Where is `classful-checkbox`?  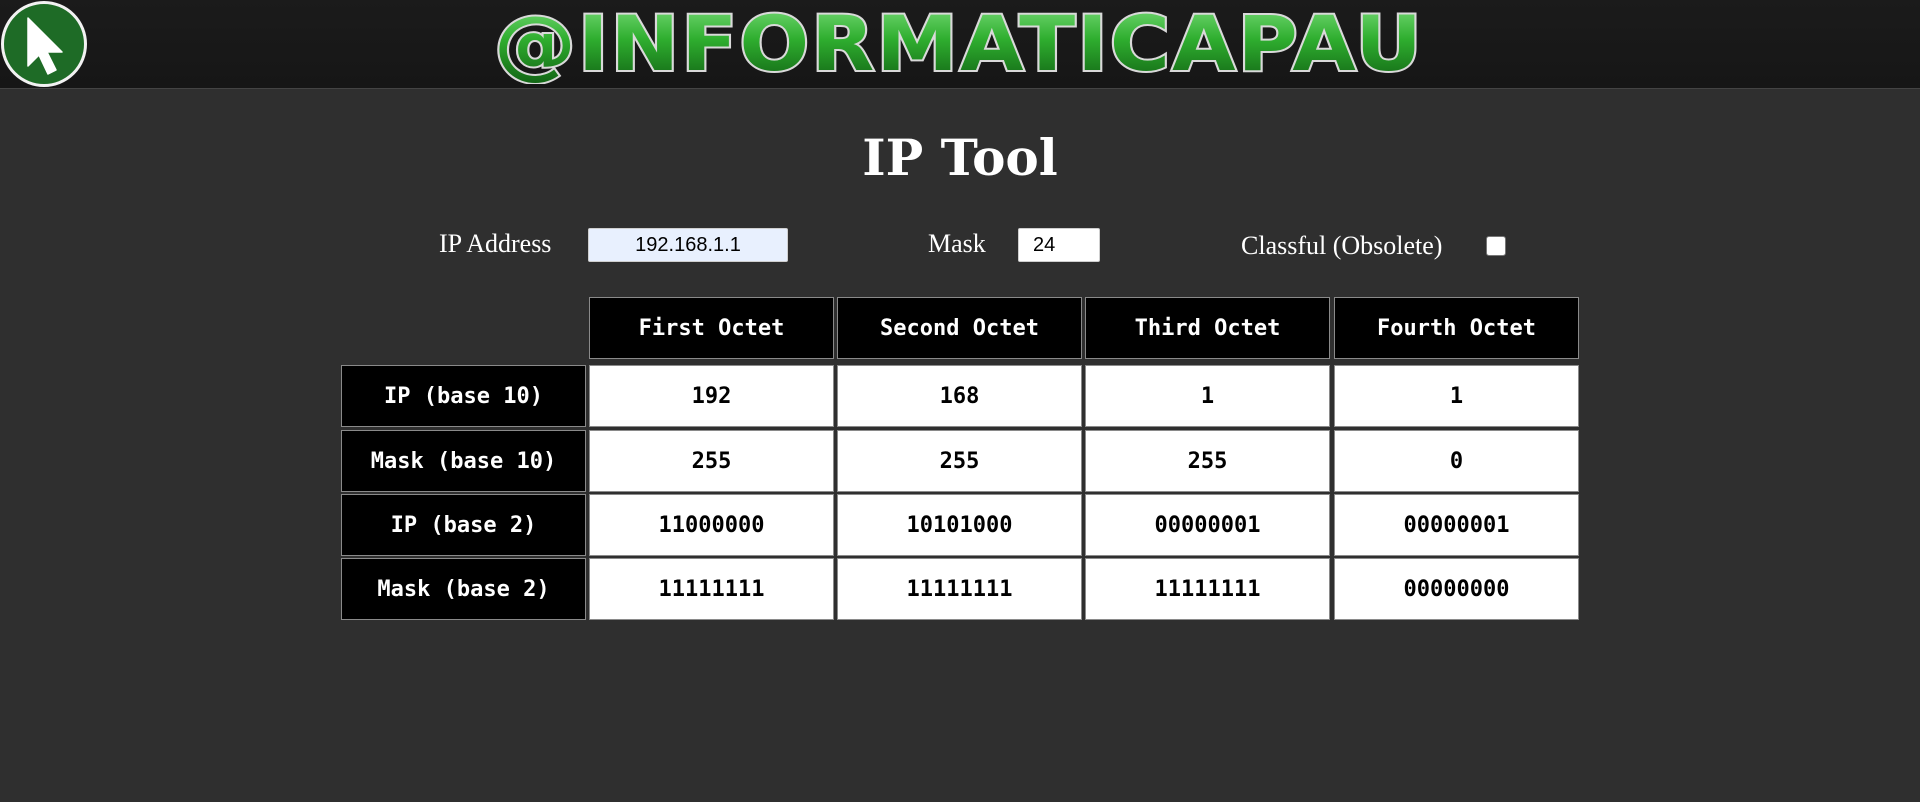
classful-checkbox is located at coordinates (1496, 246).